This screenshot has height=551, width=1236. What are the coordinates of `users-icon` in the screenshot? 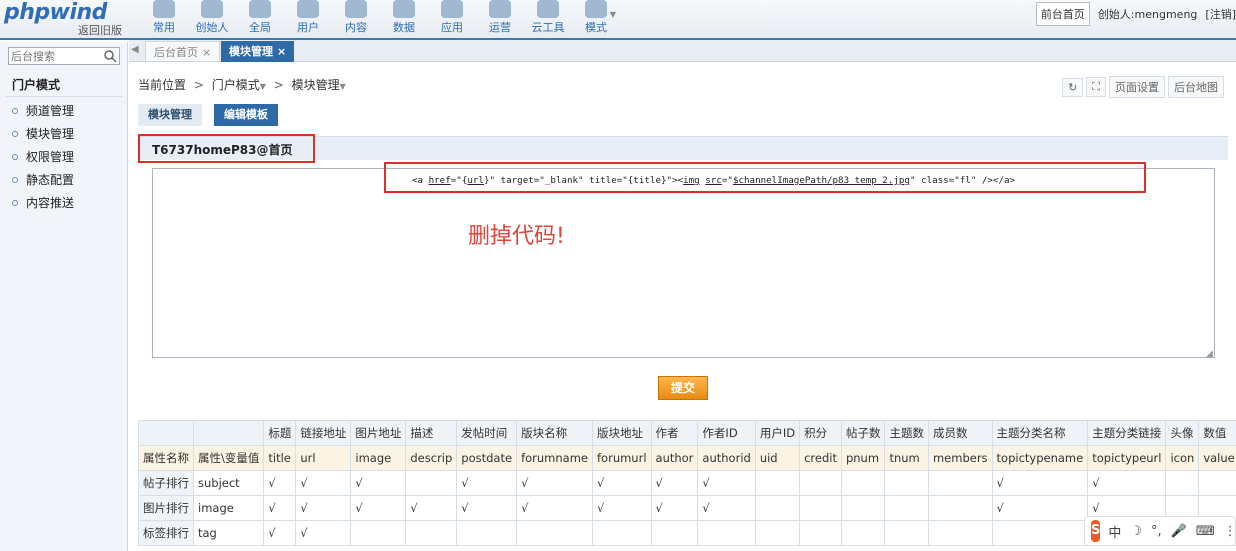 It's located at (308, 9).